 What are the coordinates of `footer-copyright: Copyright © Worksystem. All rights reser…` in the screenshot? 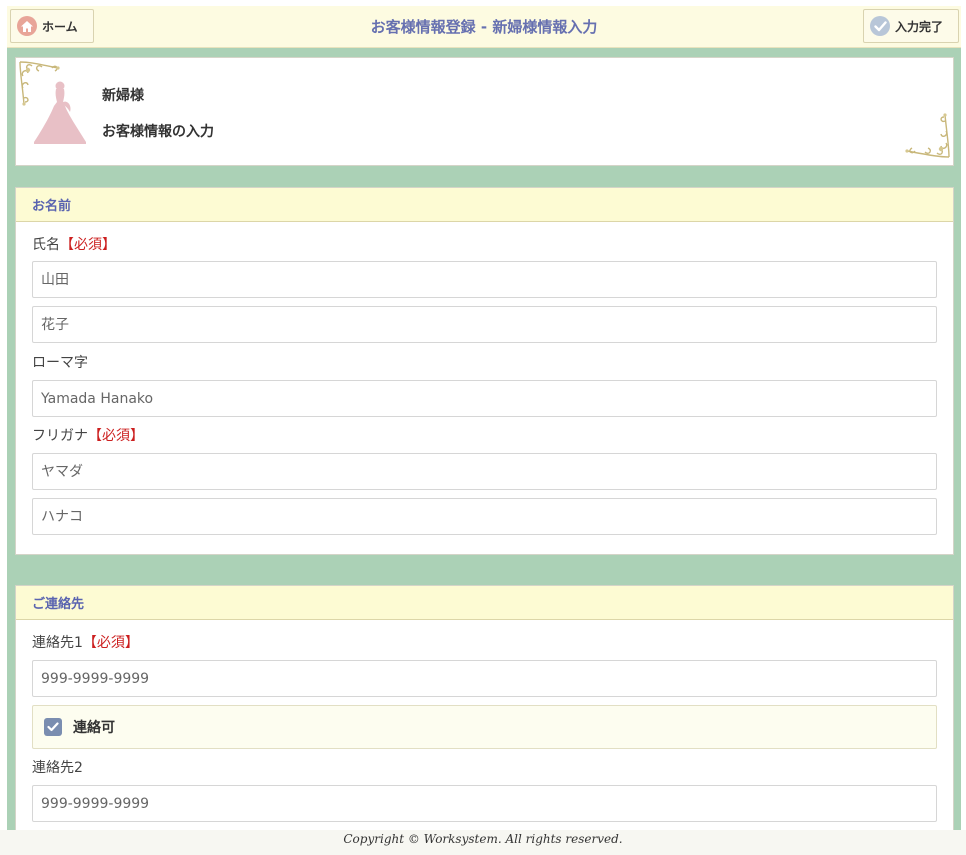 It's located at (483, 842).